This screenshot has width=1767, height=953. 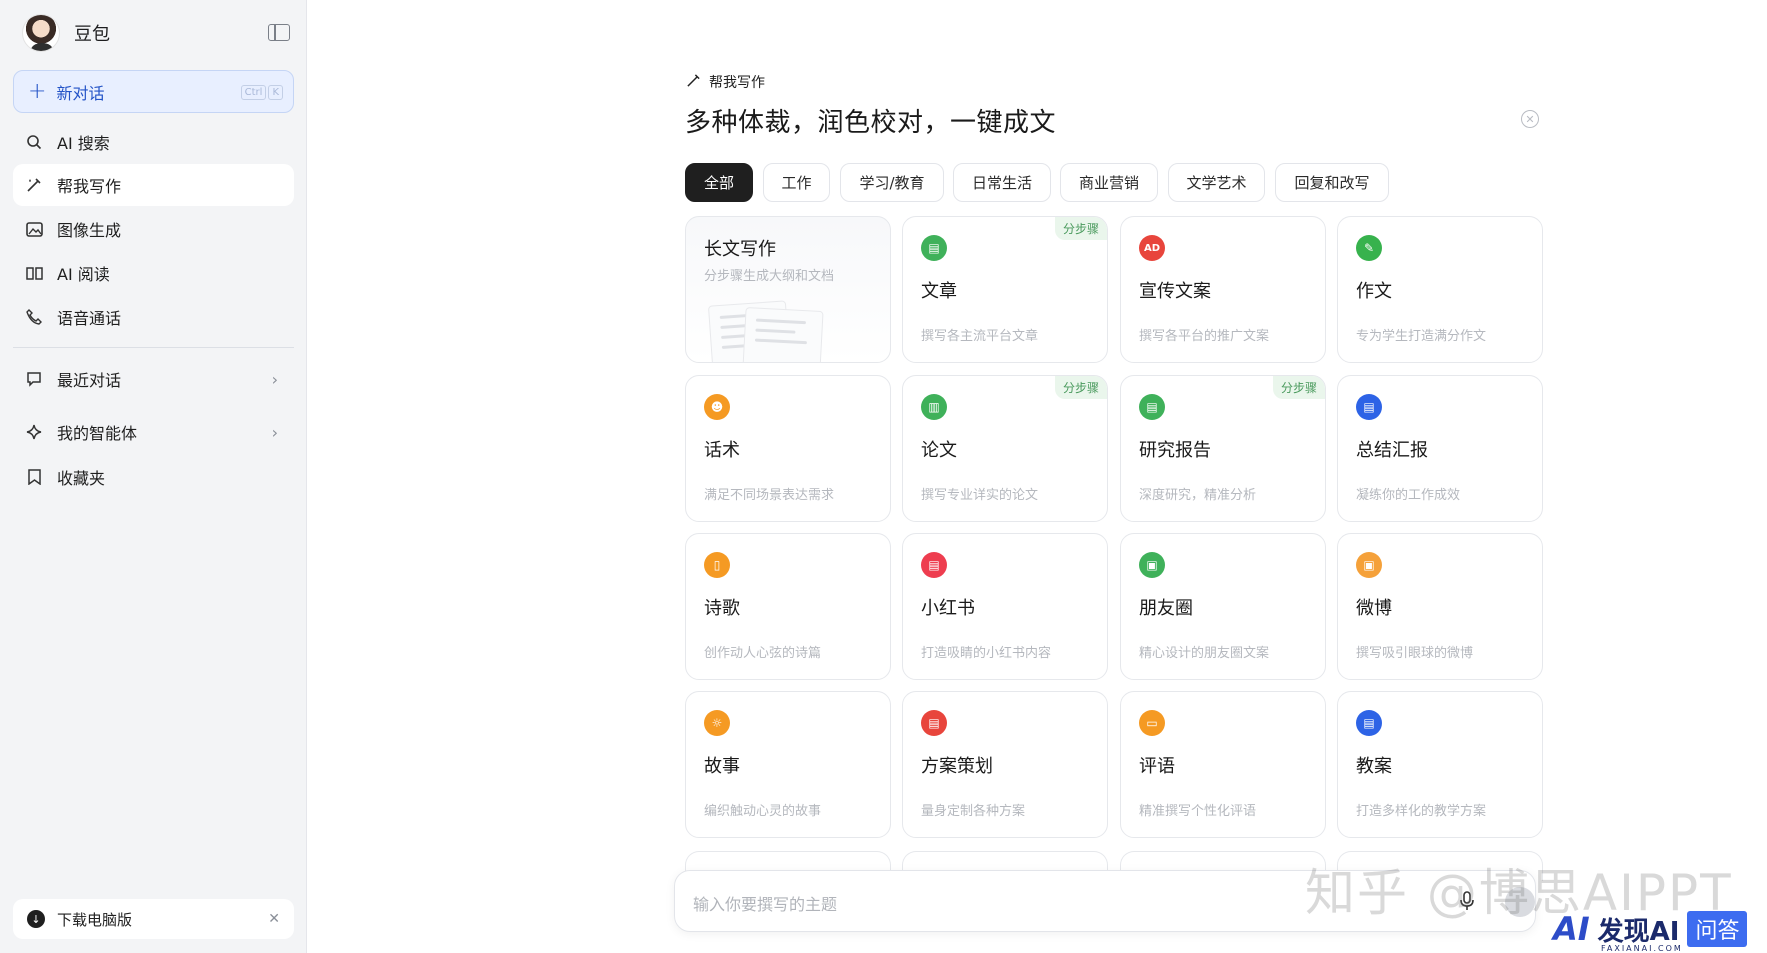 I want to click on sidebar-item-voice-call: 语音通话, so click(x=153, y=317).